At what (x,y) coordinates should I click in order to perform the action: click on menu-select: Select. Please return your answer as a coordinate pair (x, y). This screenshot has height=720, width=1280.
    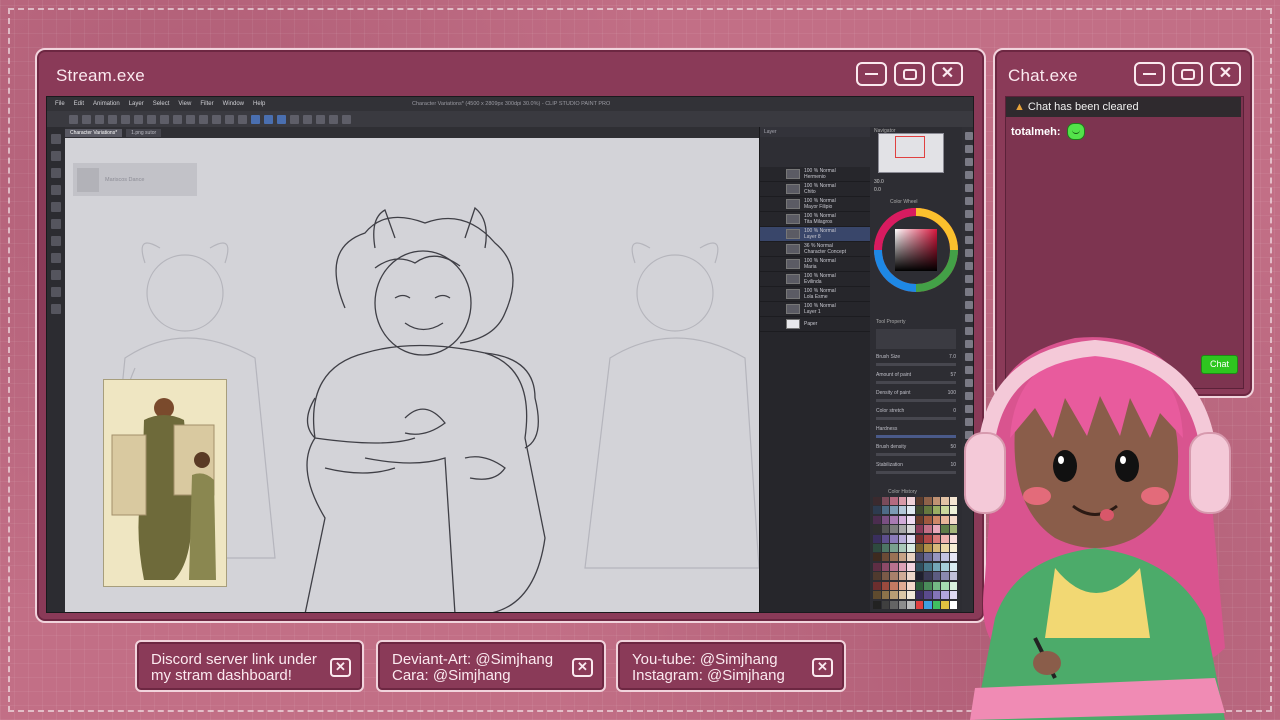
    Looking at the image, I should click on (161, 104).